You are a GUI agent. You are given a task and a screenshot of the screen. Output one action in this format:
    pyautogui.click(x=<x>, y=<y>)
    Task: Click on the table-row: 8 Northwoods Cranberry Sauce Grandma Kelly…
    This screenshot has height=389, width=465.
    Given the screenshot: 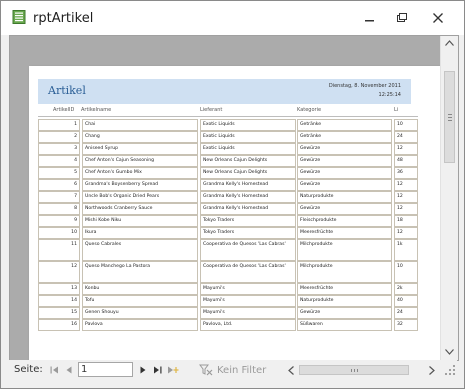 What is the action you would take?
    pyautogui.click(x=228, y=209)
    